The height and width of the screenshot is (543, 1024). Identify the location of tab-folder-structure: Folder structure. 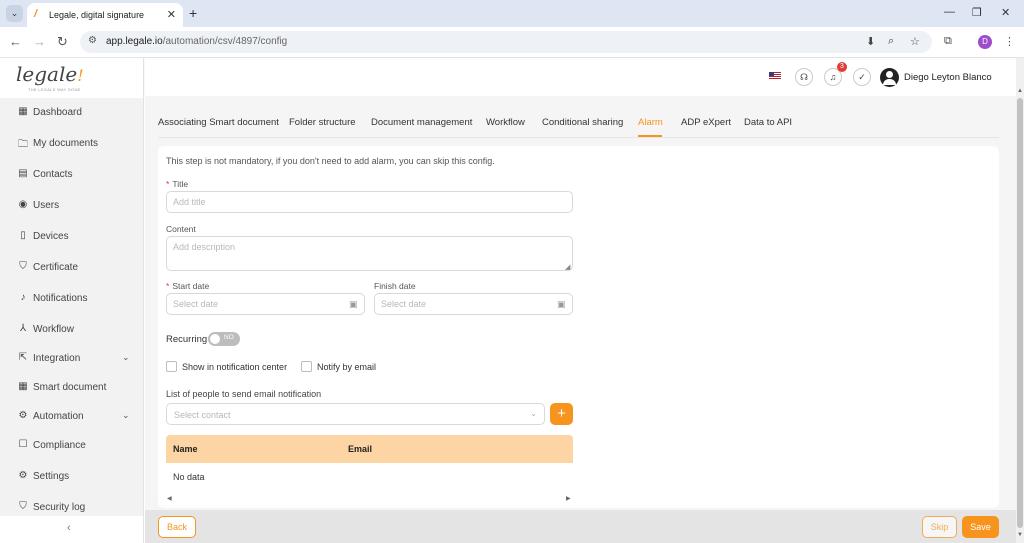
(322, 122).